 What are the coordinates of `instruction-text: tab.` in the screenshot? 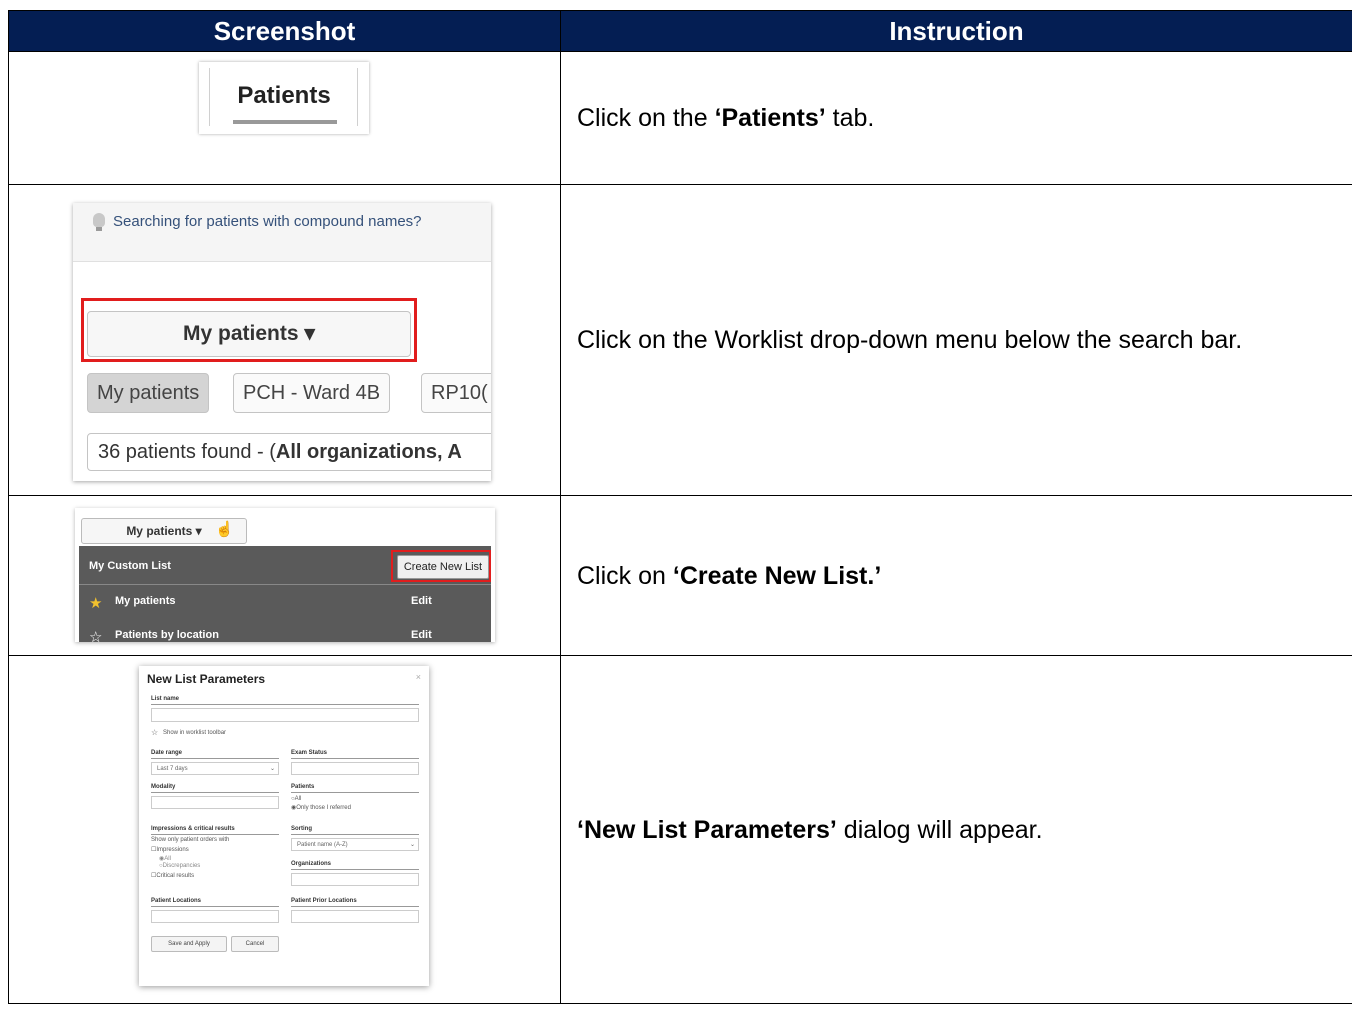 It's located at (850, 118).